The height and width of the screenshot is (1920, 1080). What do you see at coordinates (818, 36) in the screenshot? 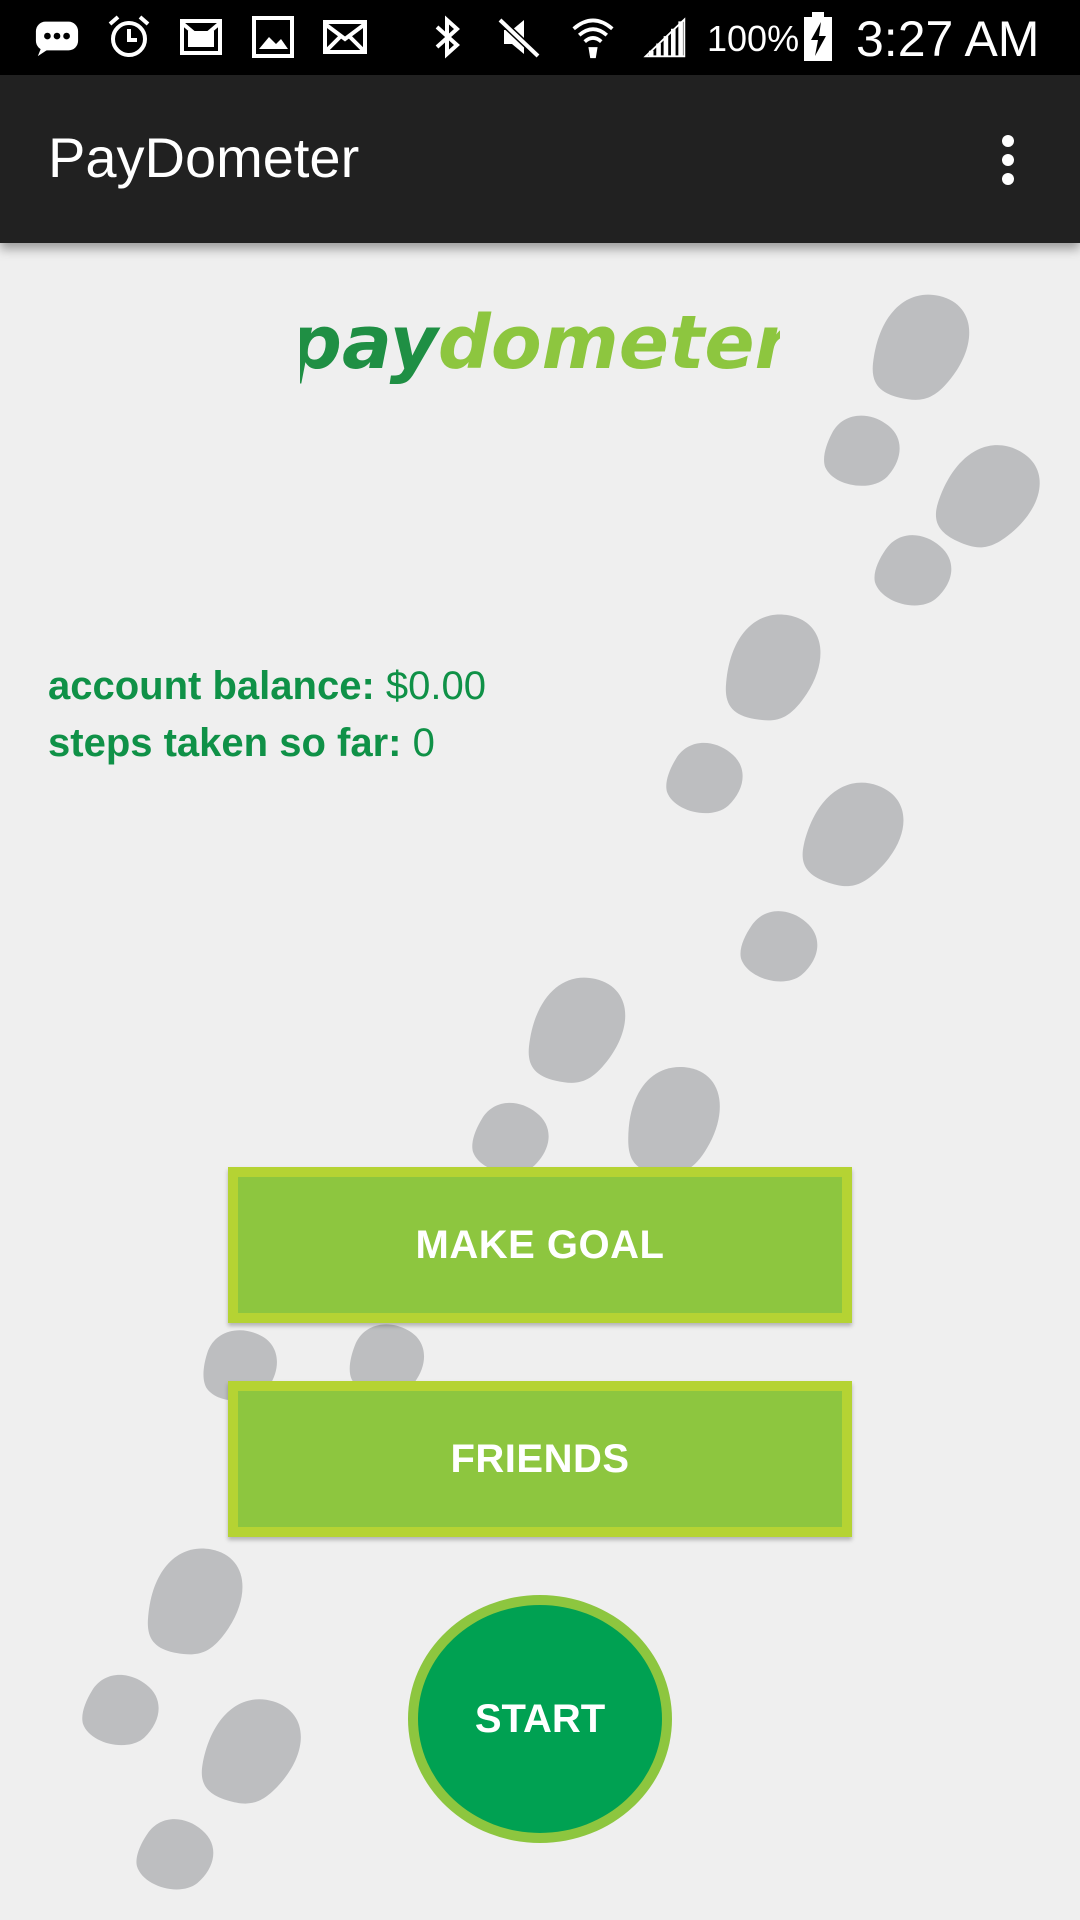
I see `battery-charging-icon` at bounding box center [818, 36].